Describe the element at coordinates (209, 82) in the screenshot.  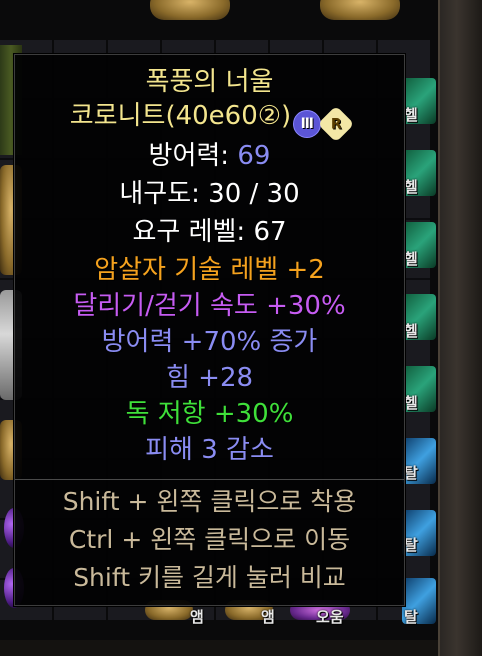
I see `item-name: 폭풍의 너울` at that location.